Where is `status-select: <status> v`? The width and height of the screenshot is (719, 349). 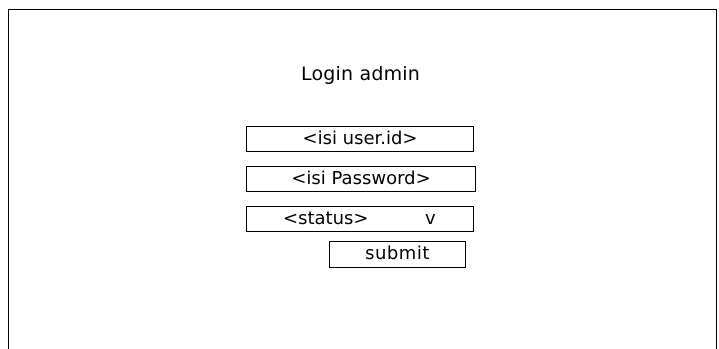
status-select: <status> v is located at coordinates (360, 219).